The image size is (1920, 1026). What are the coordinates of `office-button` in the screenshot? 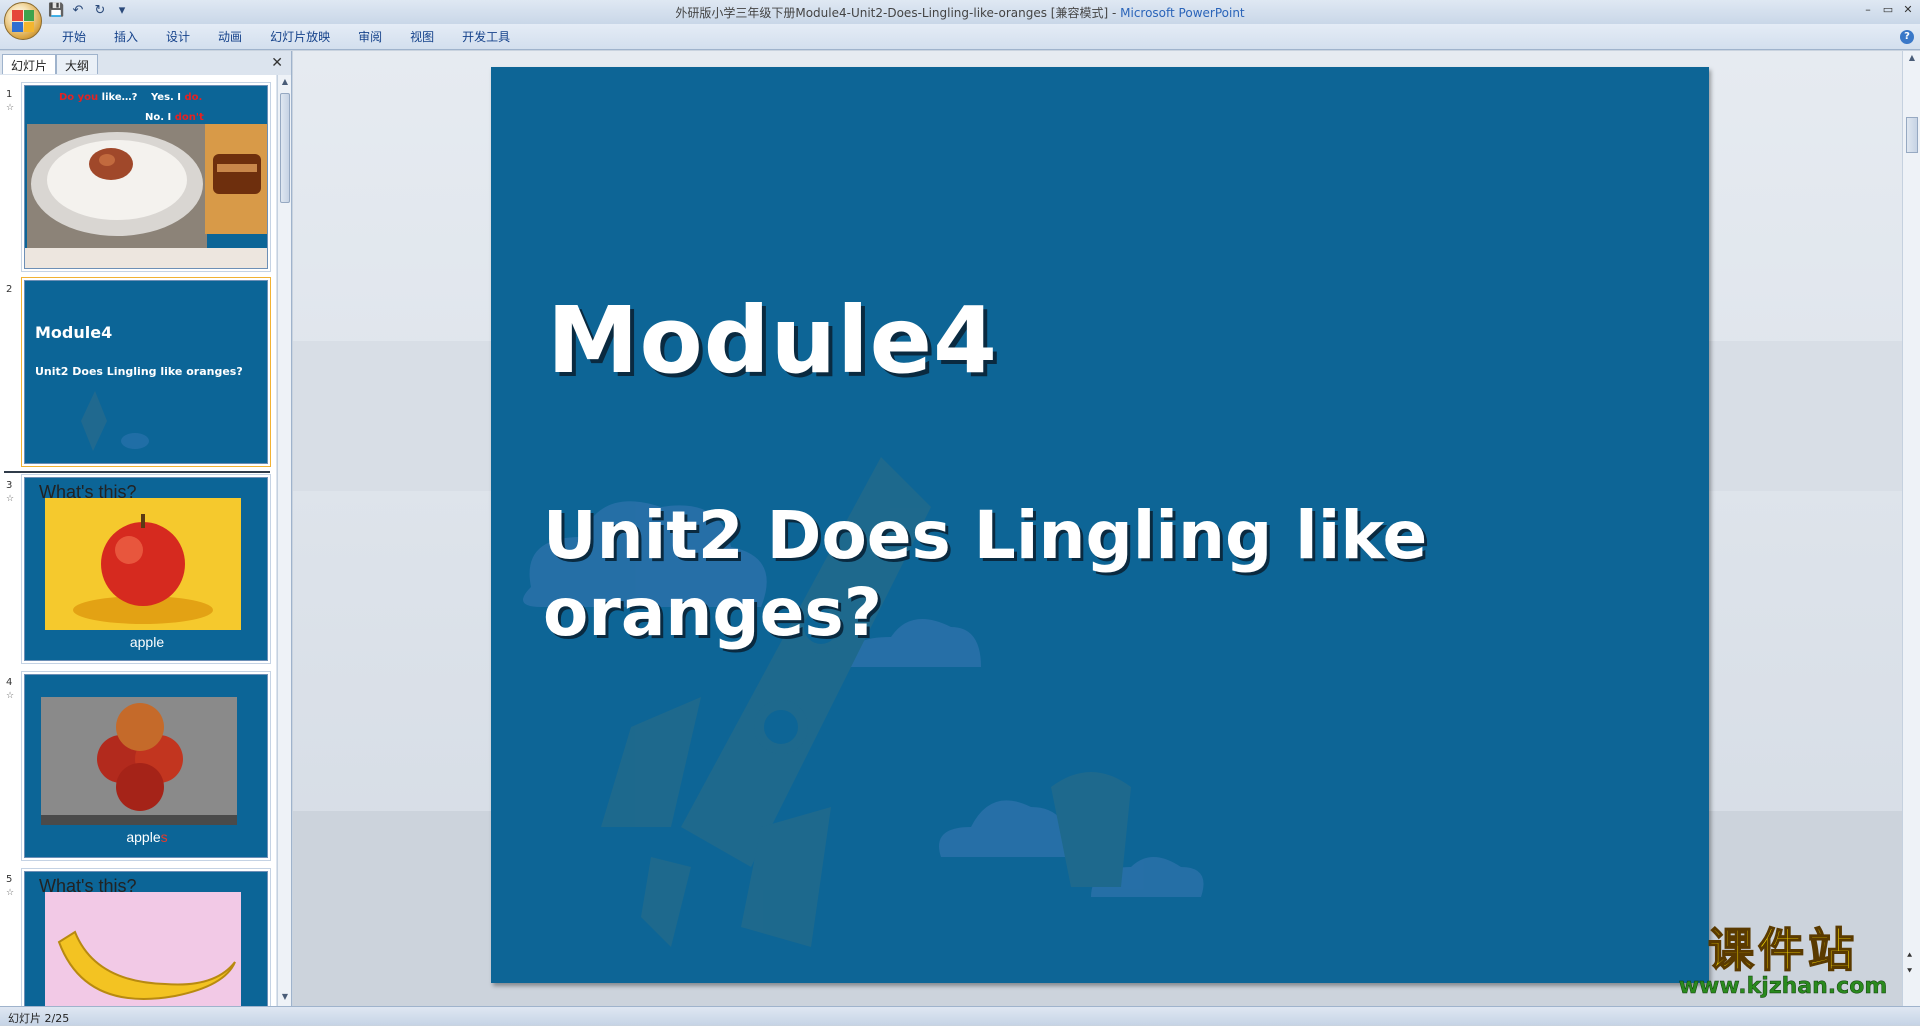 It's located at (23, 21).